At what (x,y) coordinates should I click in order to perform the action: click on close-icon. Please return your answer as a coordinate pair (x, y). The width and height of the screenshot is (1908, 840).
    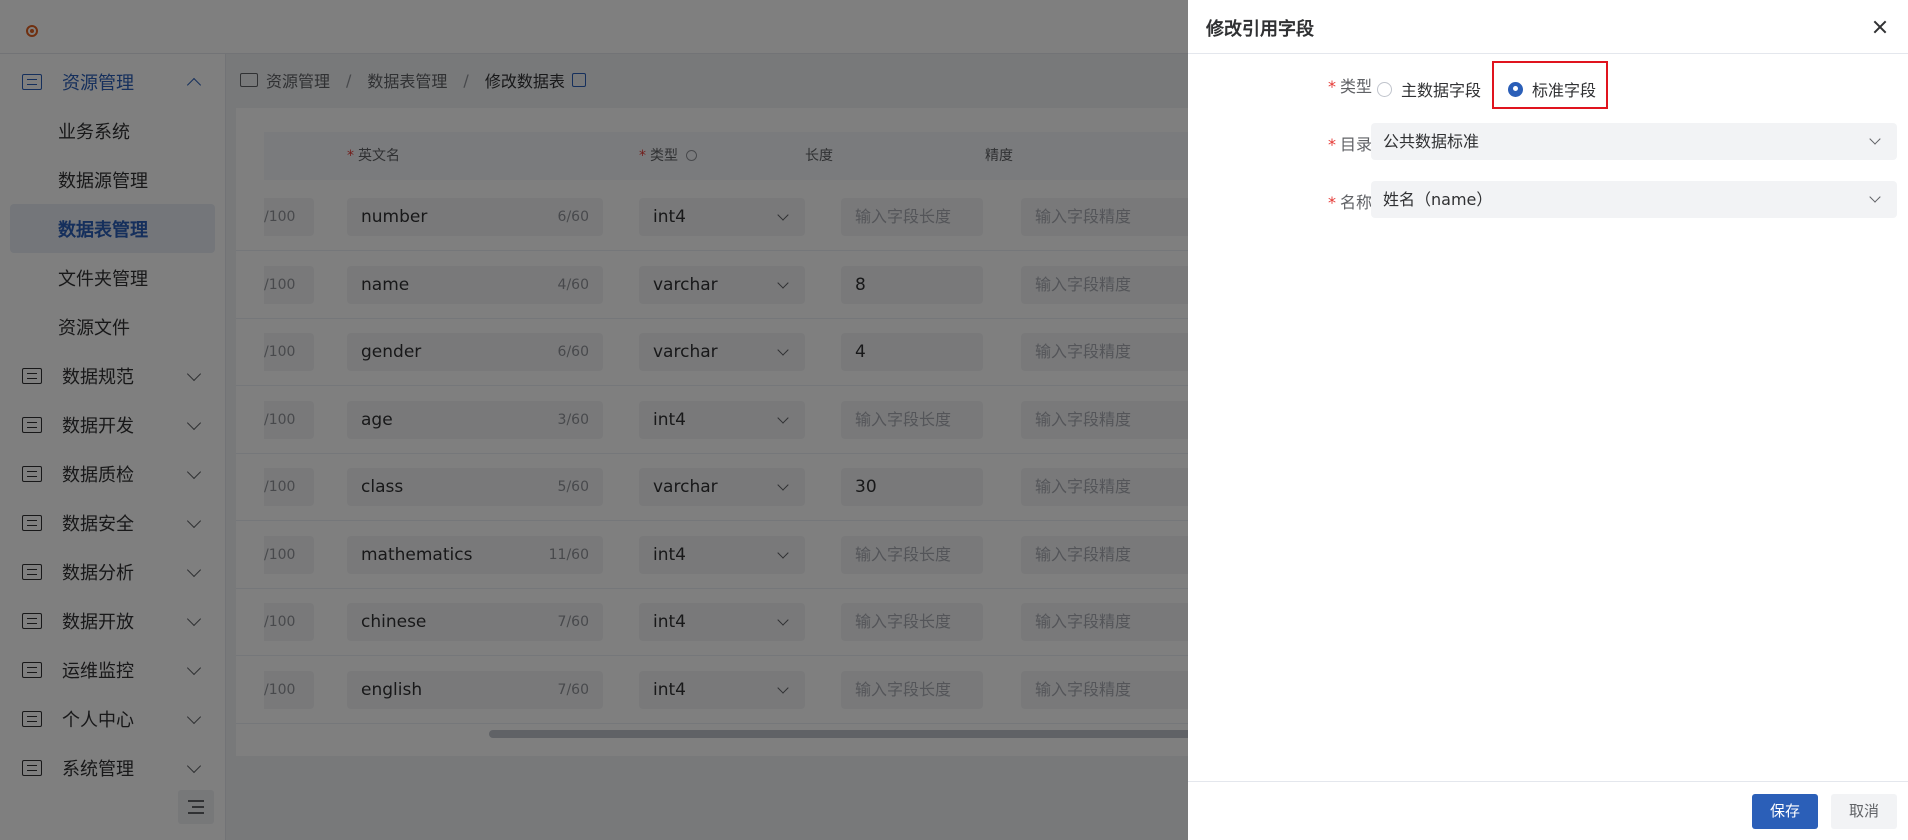
    Looking at the image, I should click on (1880, 27).